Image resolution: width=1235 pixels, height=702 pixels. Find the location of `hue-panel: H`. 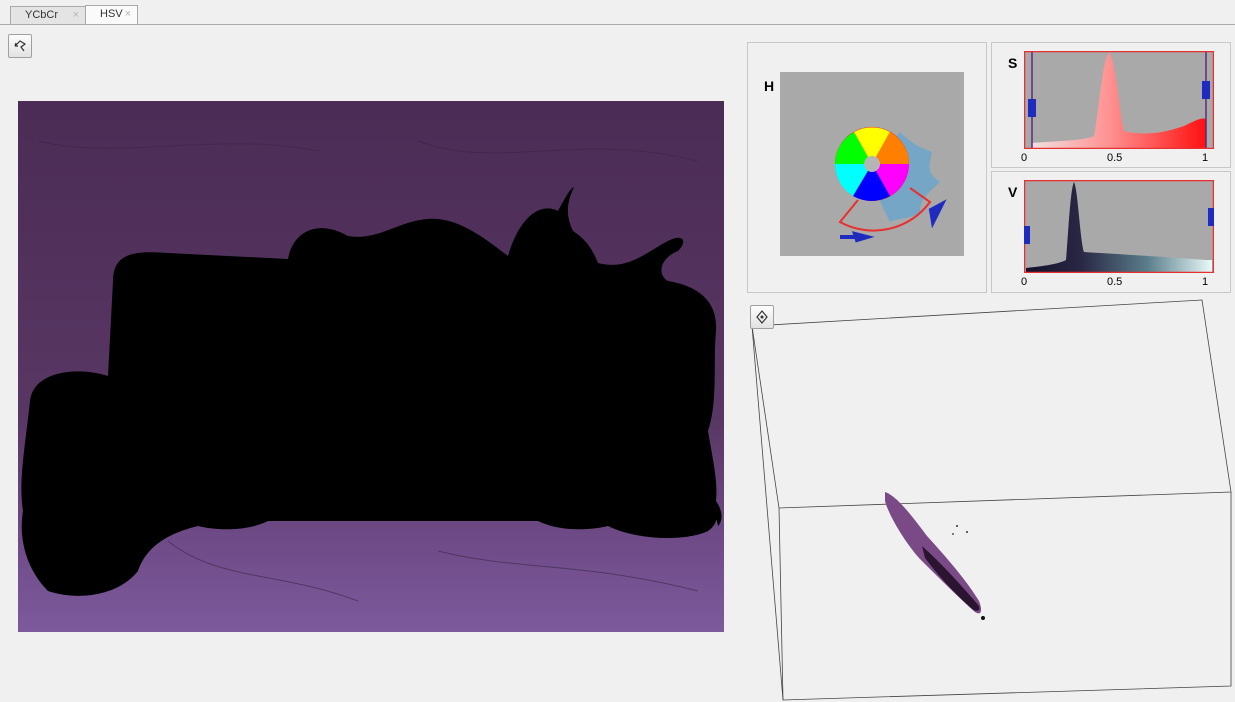

hue-panel: H is located at coordinates (867, 167).